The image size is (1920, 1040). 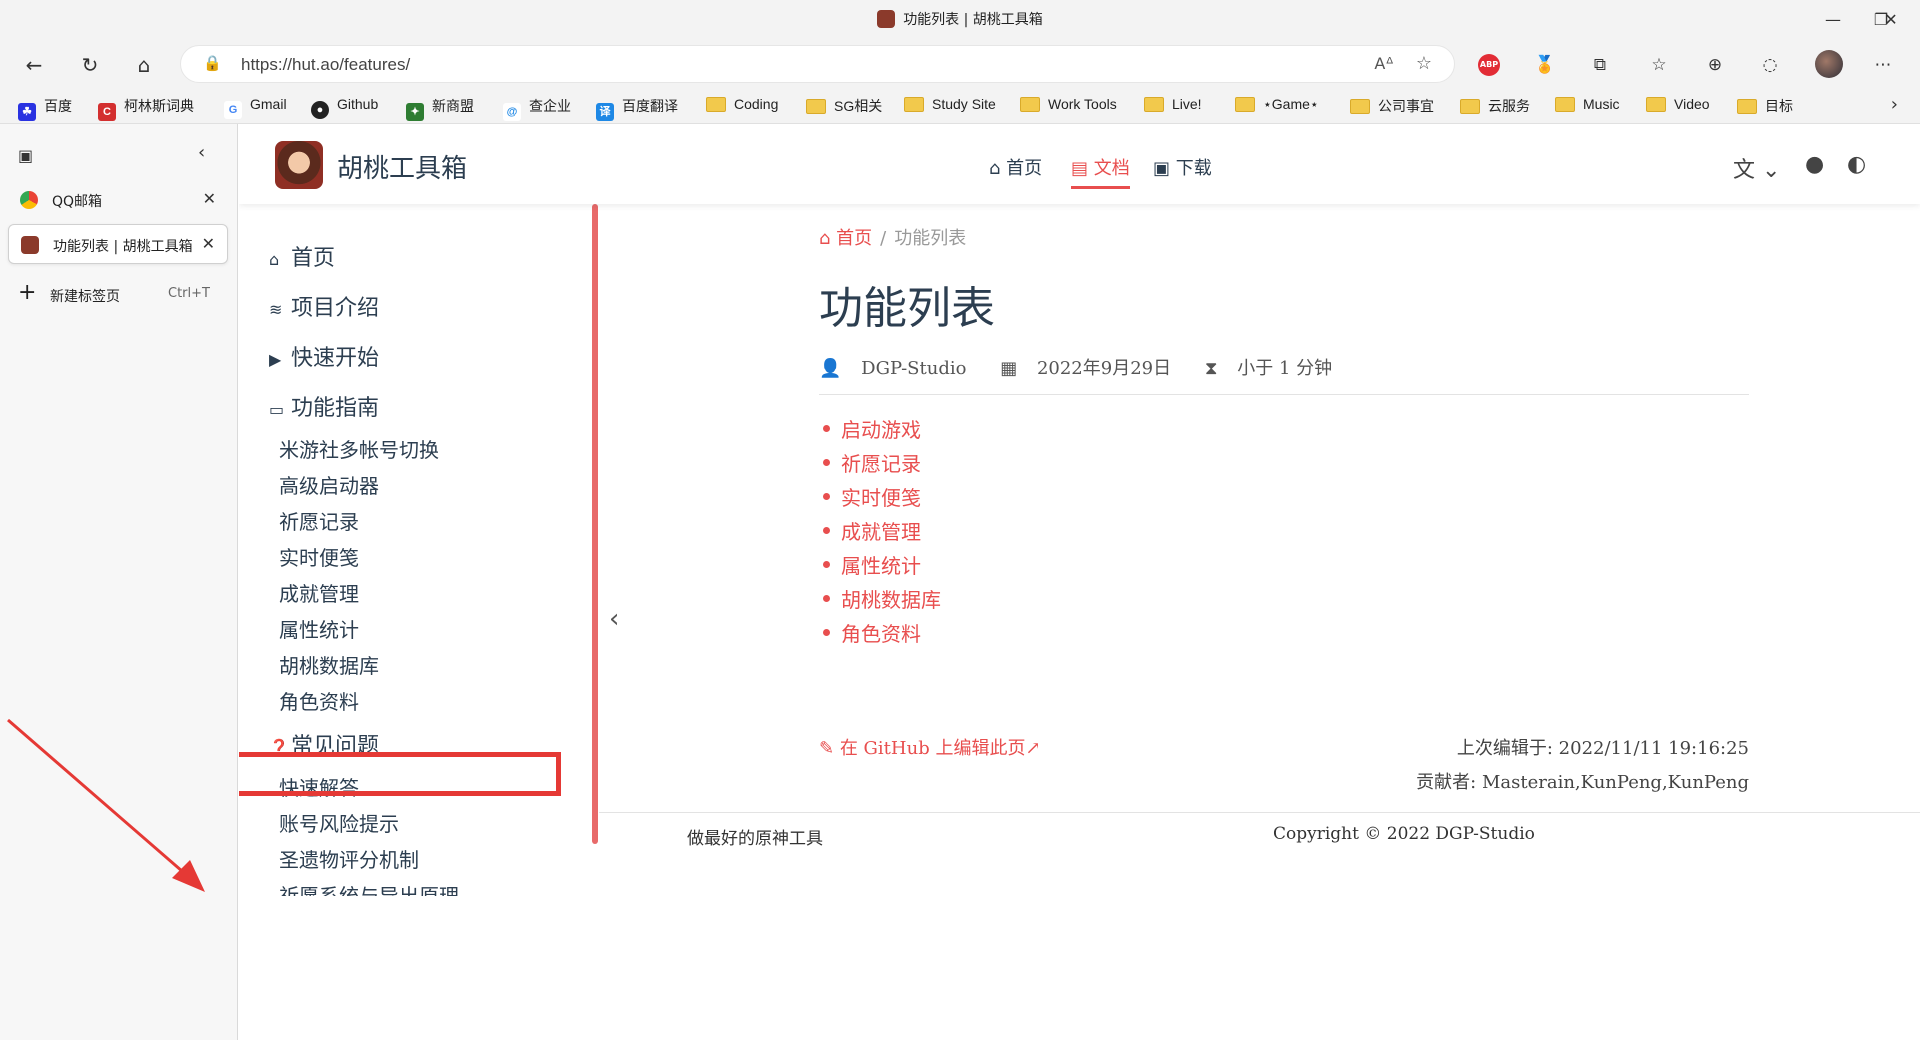 What do you see at coordinates (880, 431) in the screenshot?
I see `list-item: 启动游戏` at bounding box center [880, 431].